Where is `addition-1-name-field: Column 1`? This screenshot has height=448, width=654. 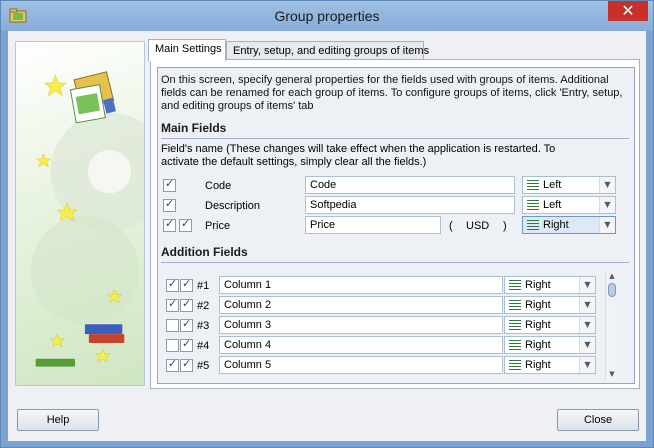 addition-1-name-field: Column 1 is located at coordinates (361, 285).